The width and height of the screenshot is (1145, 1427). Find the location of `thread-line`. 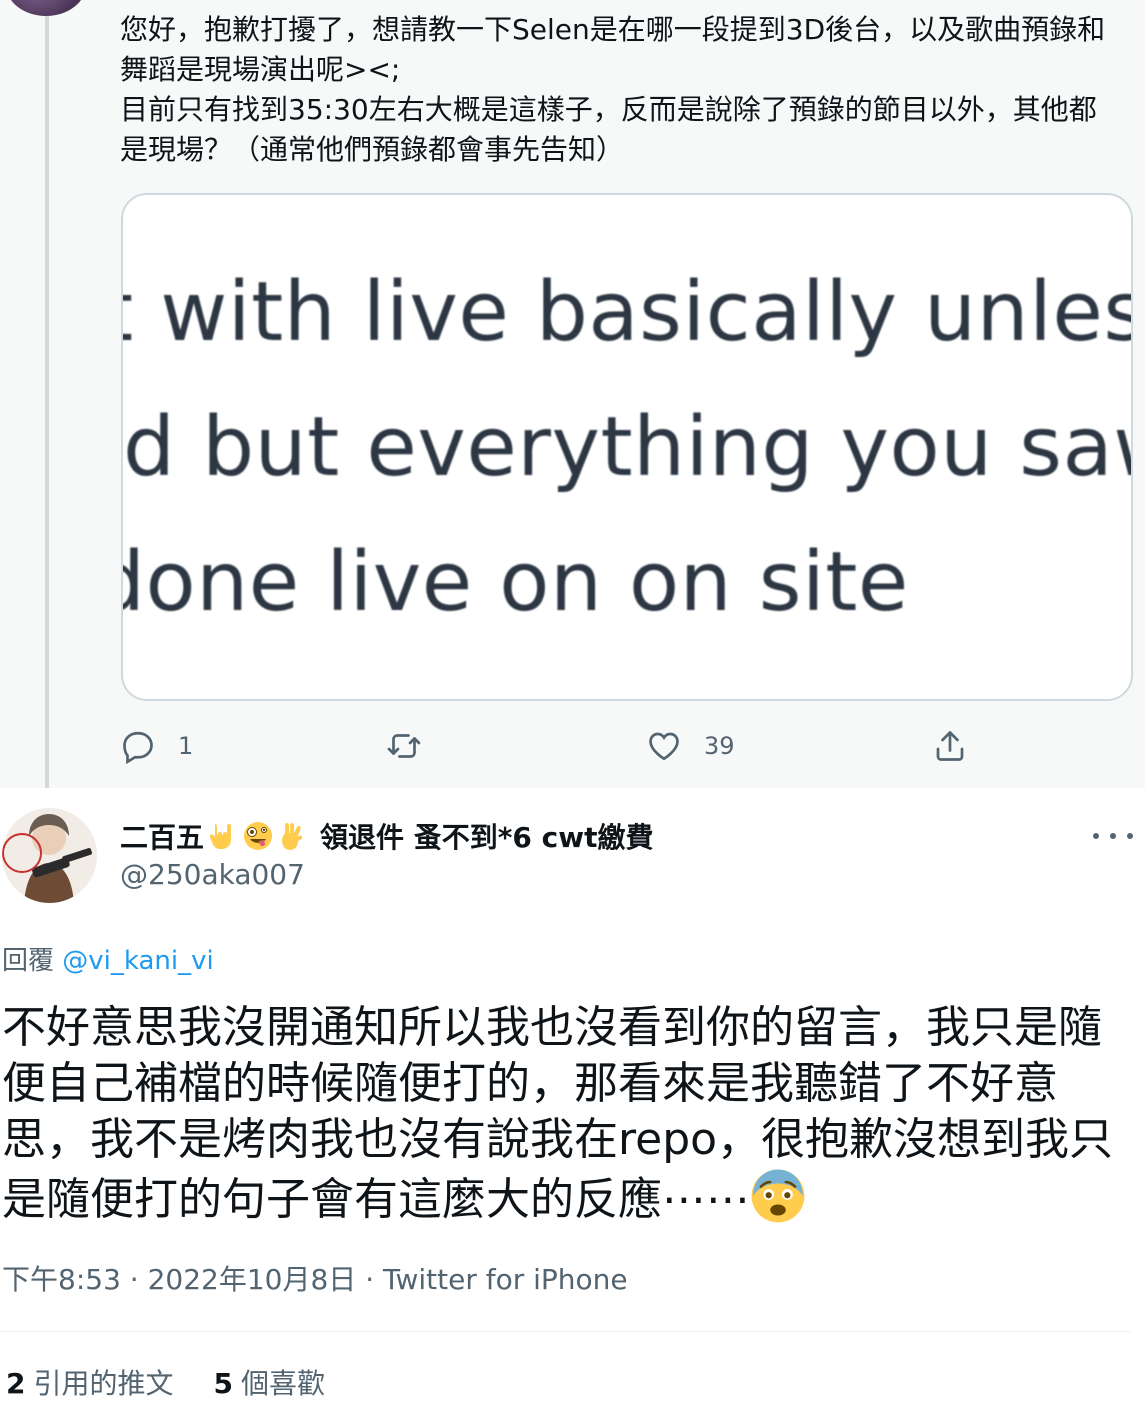

thread-line is located at coordinates (47, 402).